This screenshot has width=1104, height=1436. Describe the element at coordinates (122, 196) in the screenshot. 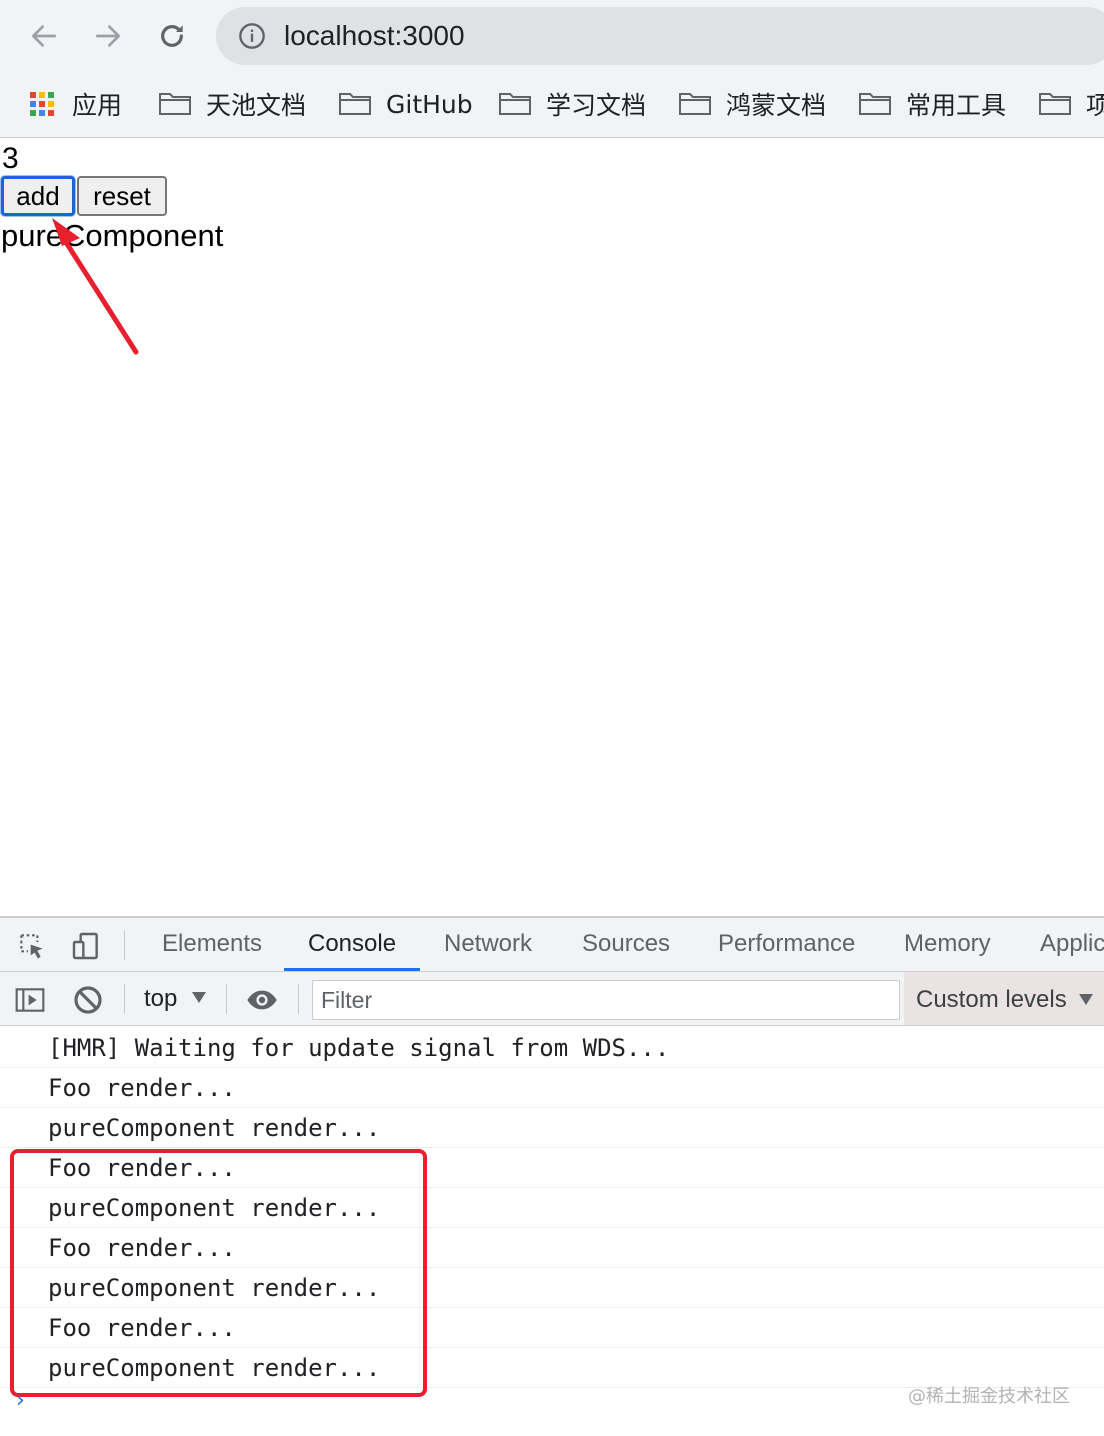

I see `reset-button: reset` at that location.